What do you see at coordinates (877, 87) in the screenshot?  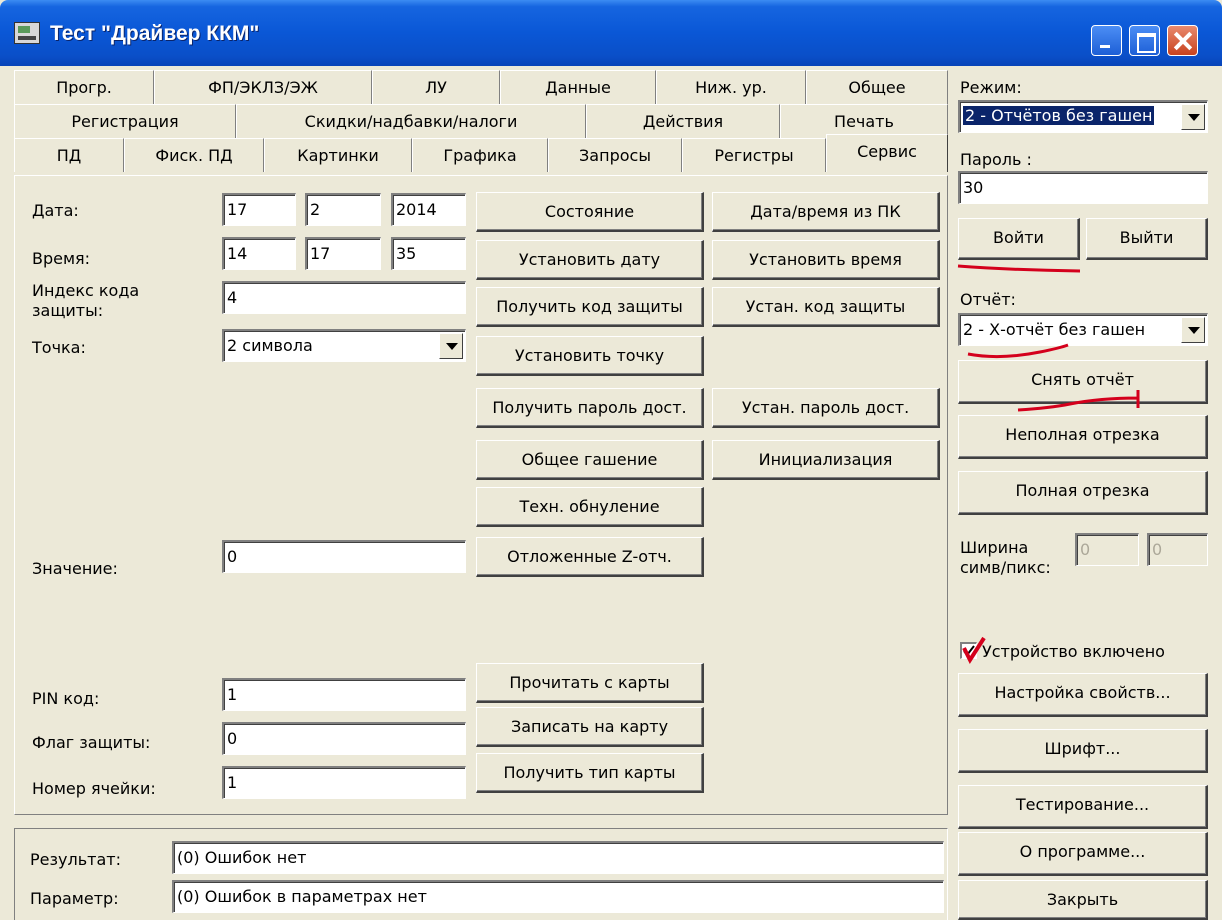 I see `tab-general: Общее` at bounding box center [877, 87].